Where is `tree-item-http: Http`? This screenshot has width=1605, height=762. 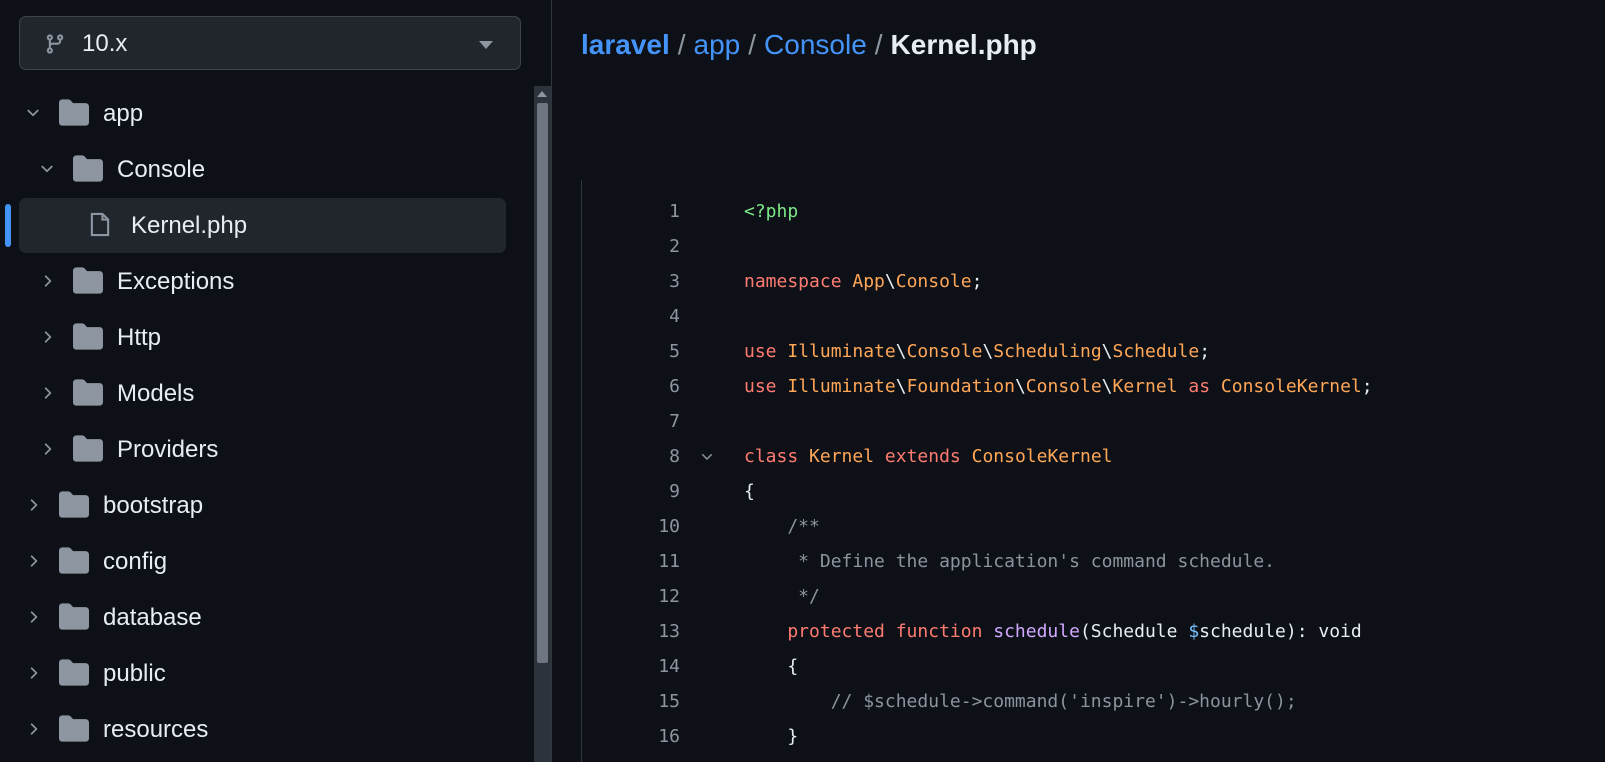 tree-item-http: Http is located at coordinates (262, 337).